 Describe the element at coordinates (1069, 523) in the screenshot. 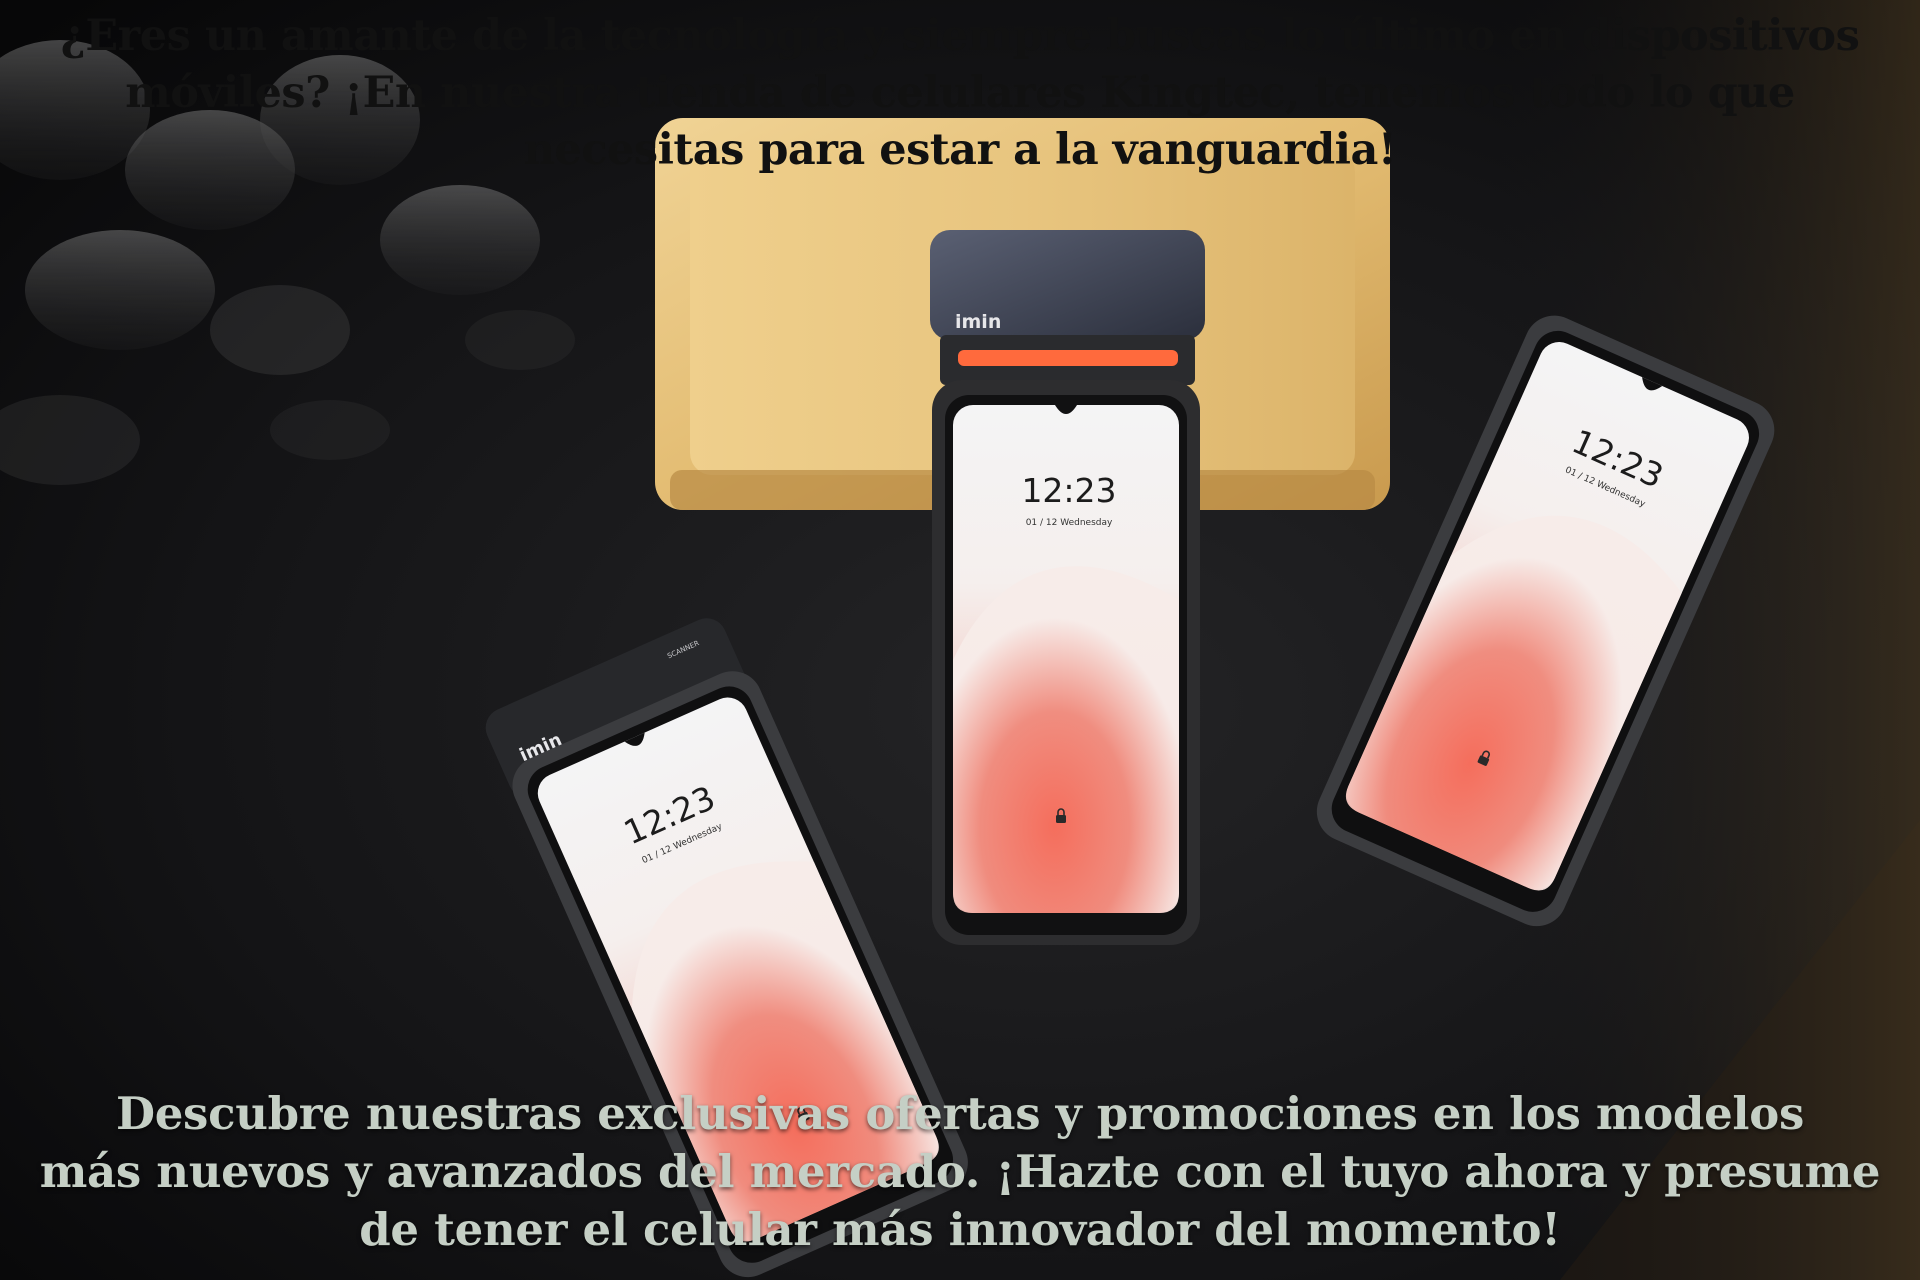

I see `lock-date-center: 01 / 12 Wednesday` at that location.